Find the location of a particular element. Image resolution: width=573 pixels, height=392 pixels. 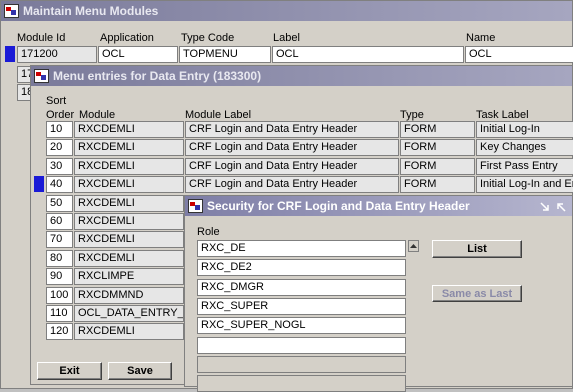

application-field: OCL is located at coordinates (138, 54).